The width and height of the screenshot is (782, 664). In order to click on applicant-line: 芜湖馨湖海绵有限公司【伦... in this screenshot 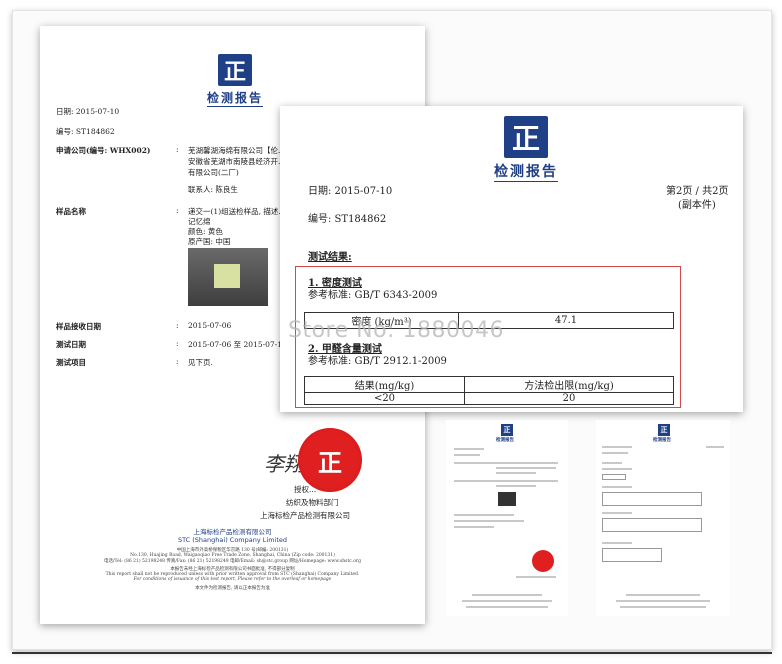, I will do `click(237, 150)`.